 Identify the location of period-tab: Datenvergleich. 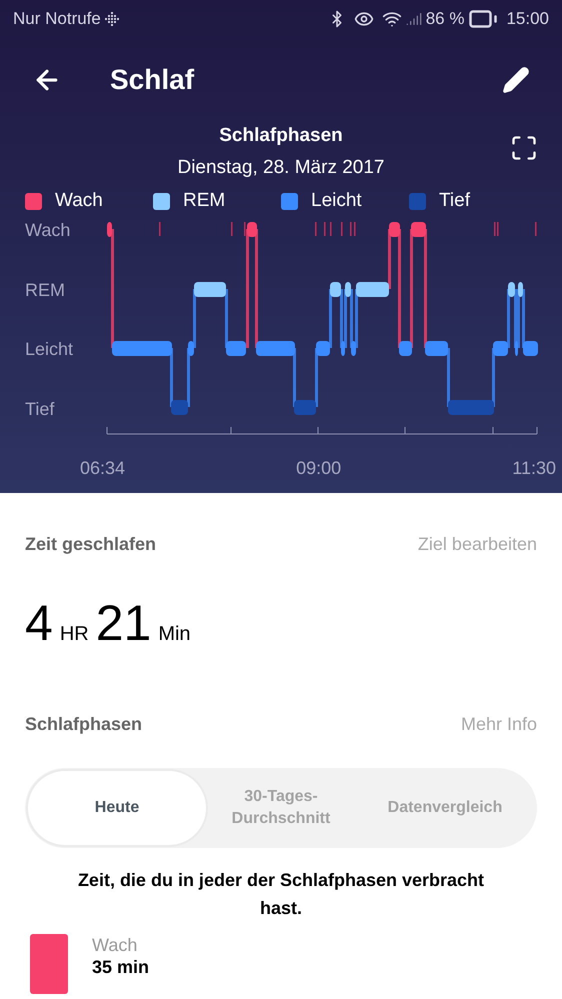
(445, 808).